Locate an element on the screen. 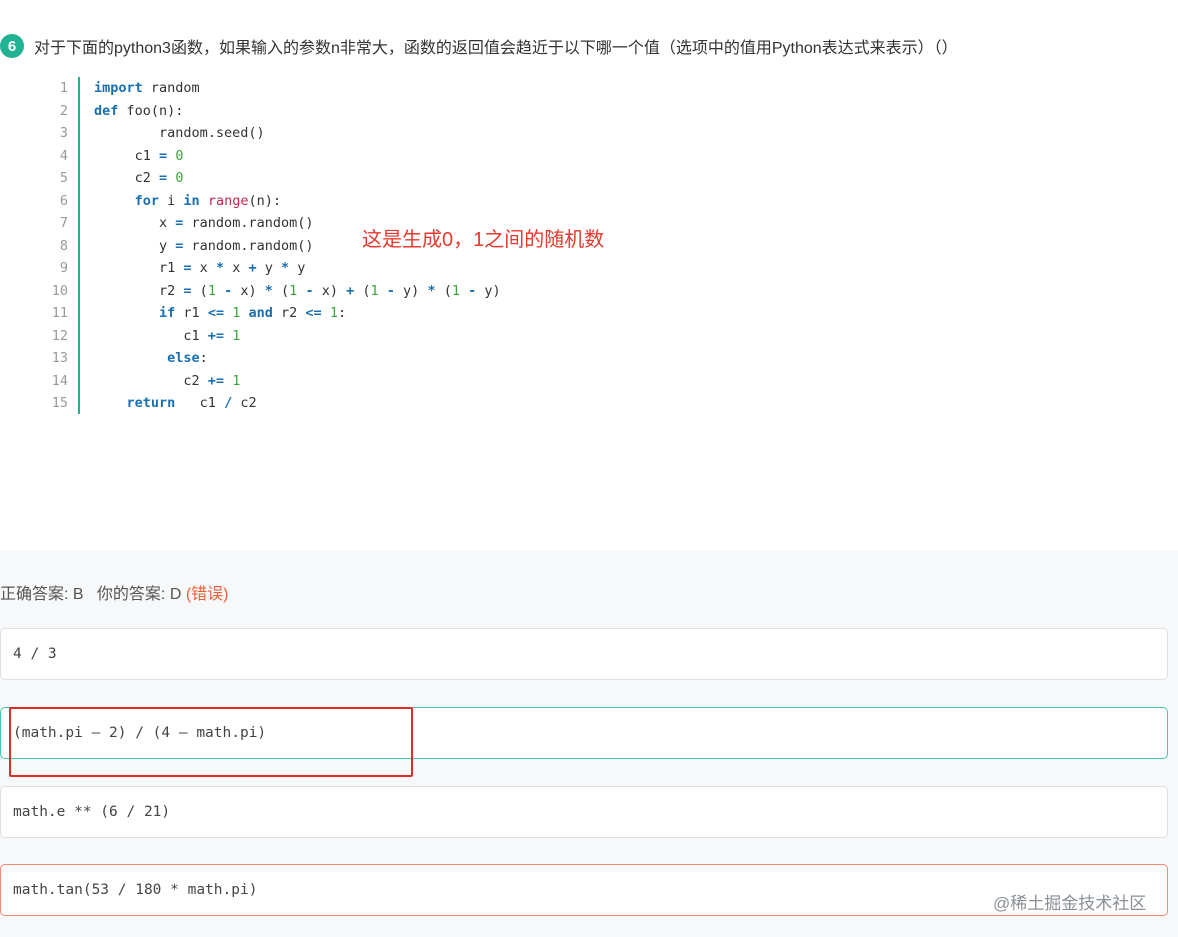  option-a: 4 / 3 is located at coordinates (584, 654).